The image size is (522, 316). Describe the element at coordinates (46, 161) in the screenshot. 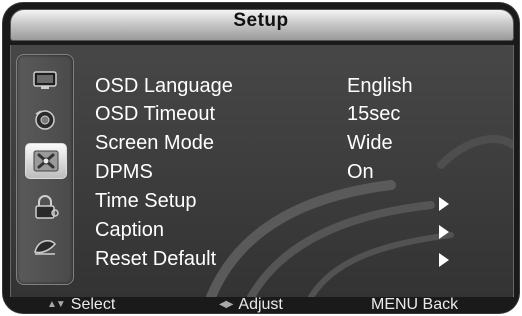

I see `setup-icon` at that location.